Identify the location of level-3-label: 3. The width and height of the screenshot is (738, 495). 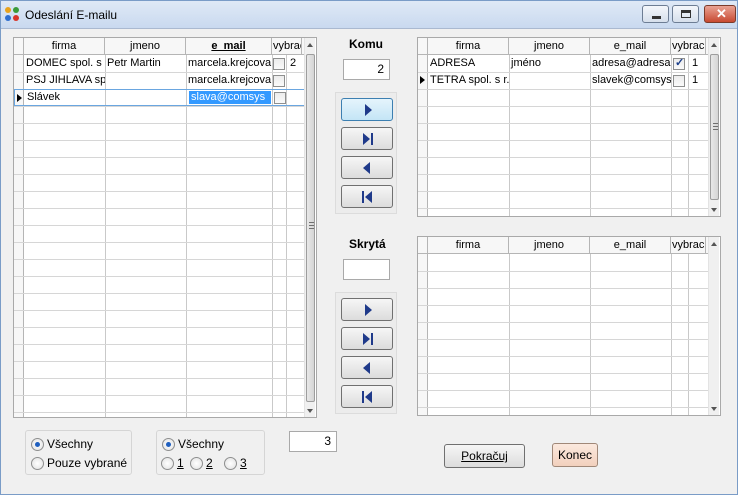
(243, 463).